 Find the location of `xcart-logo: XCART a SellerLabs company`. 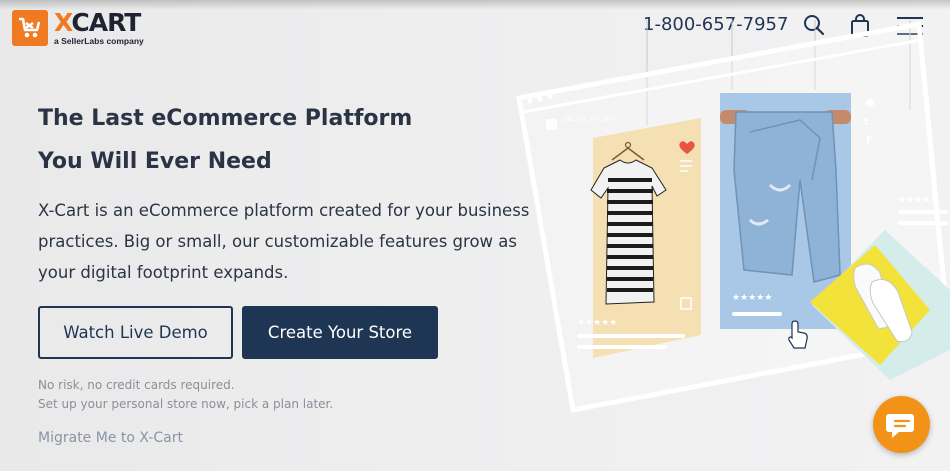

xcart-logo: XCART a SellerLabs company is located at coordinates (78, 28).